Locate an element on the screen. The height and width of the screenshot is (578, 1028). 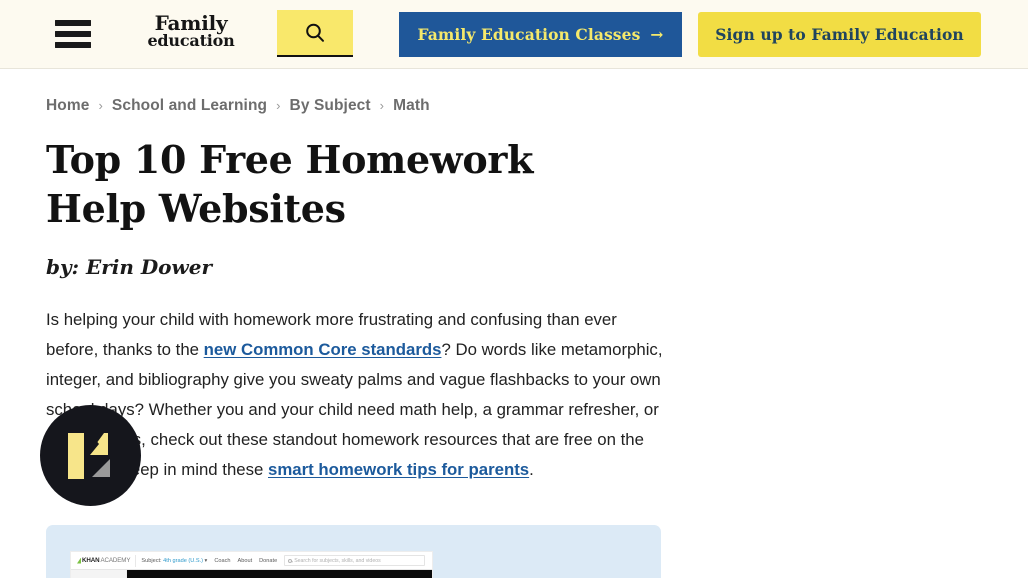
signup-button: Sign up to Family Education is located at coordinates (839, 34).